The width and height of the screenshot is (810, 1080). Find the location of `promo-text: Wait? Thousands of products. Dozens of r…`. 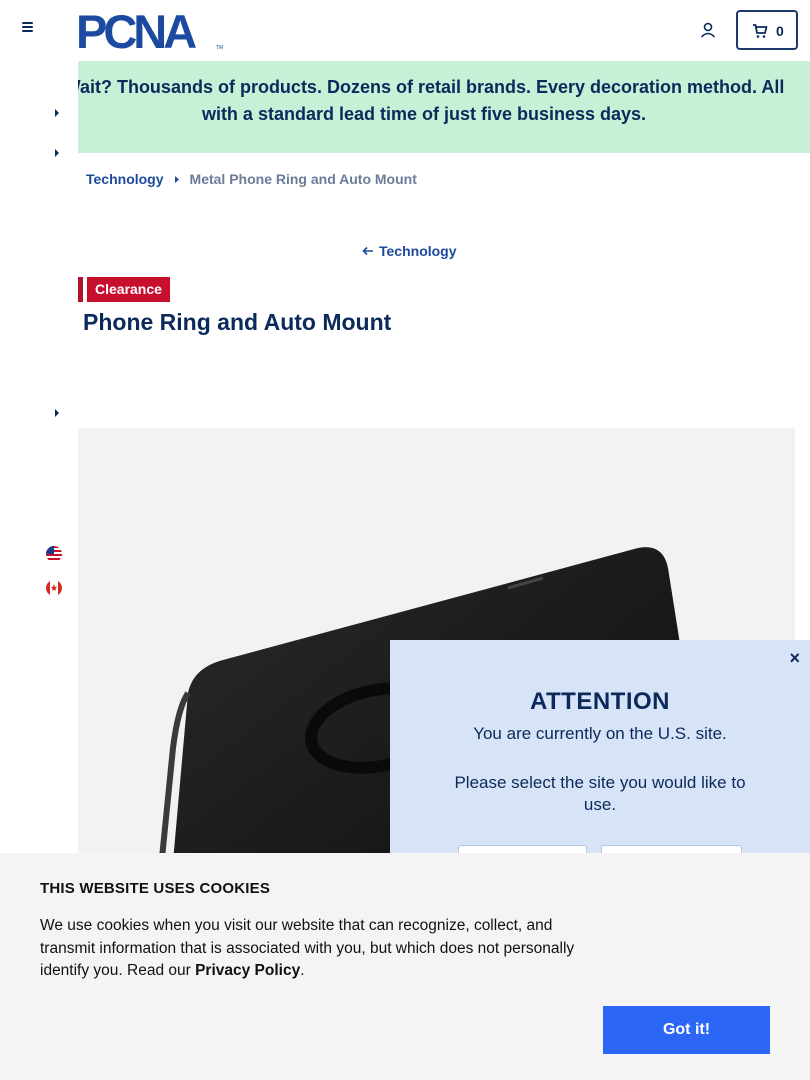

promo-text: Wait? Thousands of products. Dozens of r… is located at coordinates (431, 100).